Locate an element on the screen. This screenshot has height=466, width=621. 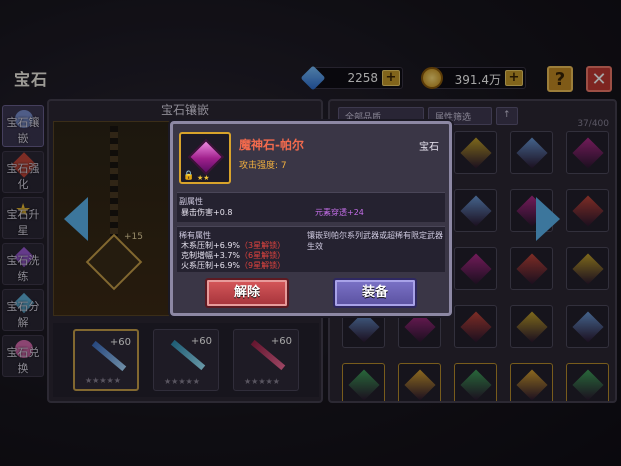
gem-icon is located at coordinates (206, 157).